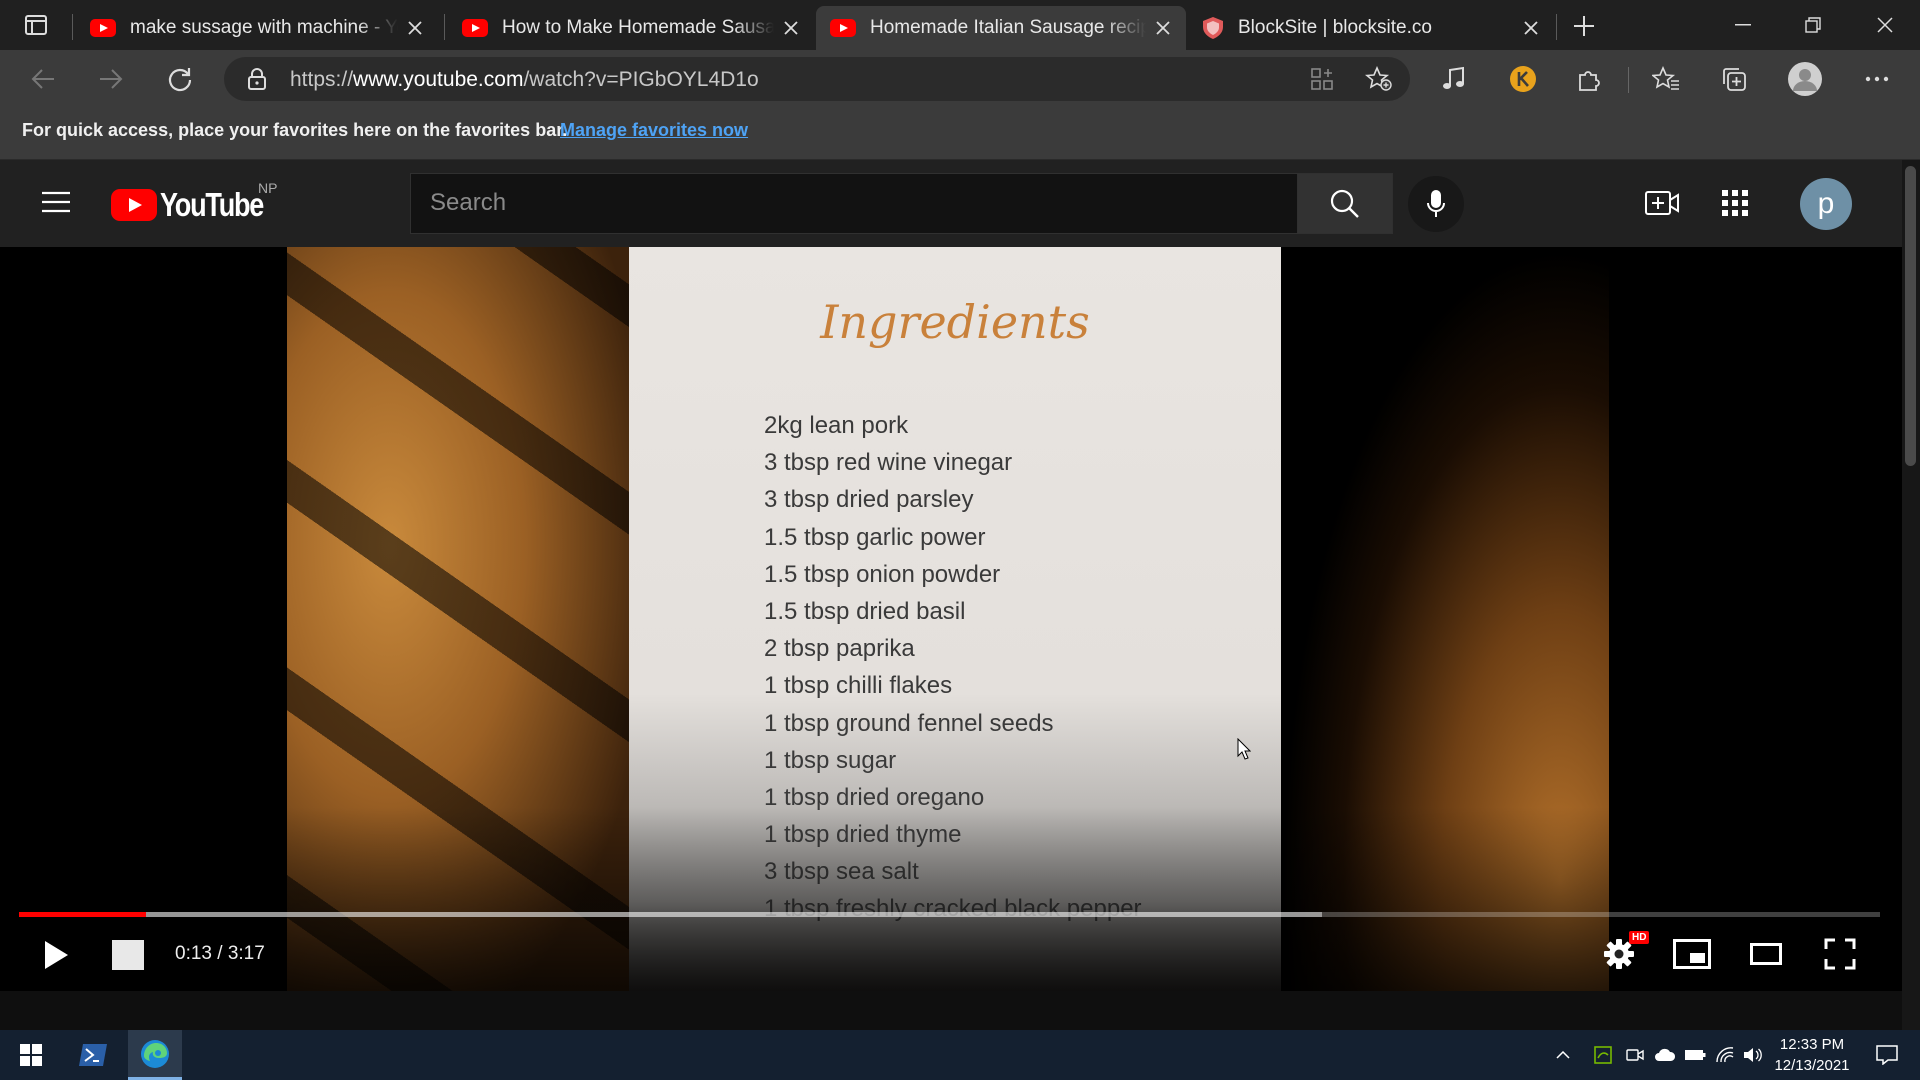 This screenshot has width=1920, height=1080. What do you see at coordinates (1584, 26) in the screenshot?
I see `new-tab-icon` at bounding box center [1584, 26].